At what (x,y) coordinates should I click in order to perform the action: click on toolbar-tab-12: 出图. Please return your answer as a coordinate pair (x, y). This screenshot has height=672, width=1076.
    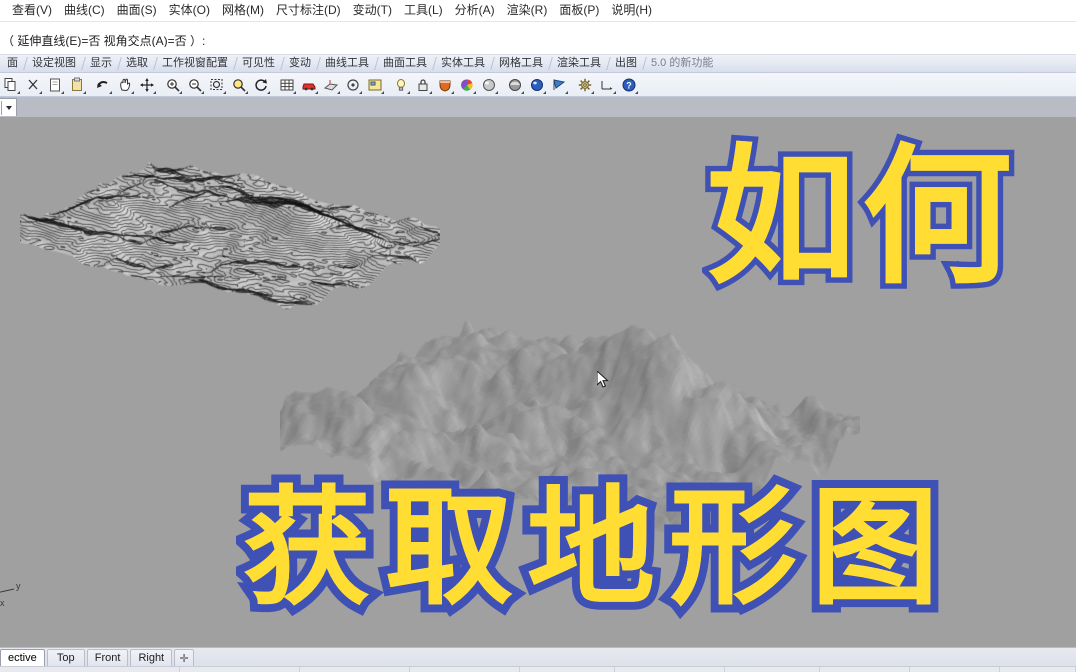
    Looking at the image, I should click on (626, 63).